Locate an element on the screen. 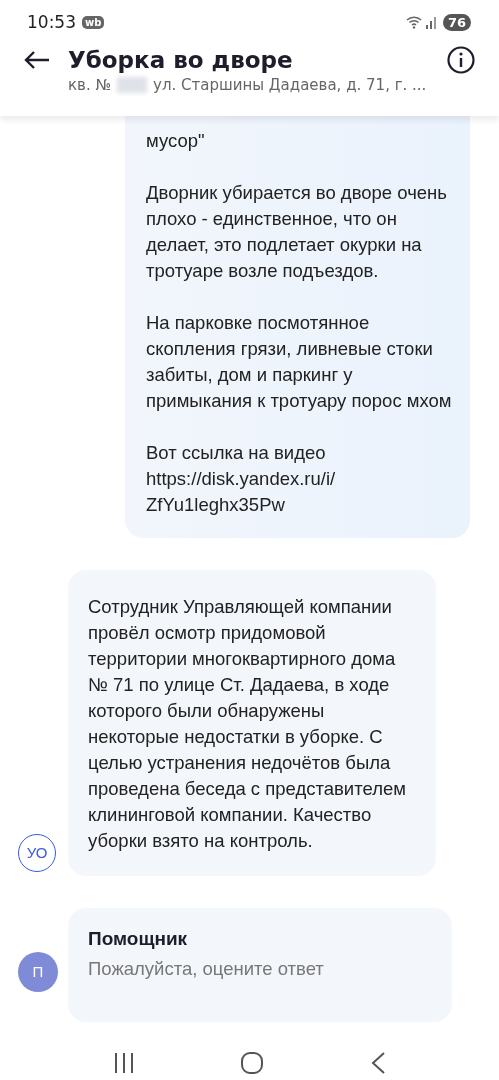  status-time: 10:53 is located at coordinates (51, 22).